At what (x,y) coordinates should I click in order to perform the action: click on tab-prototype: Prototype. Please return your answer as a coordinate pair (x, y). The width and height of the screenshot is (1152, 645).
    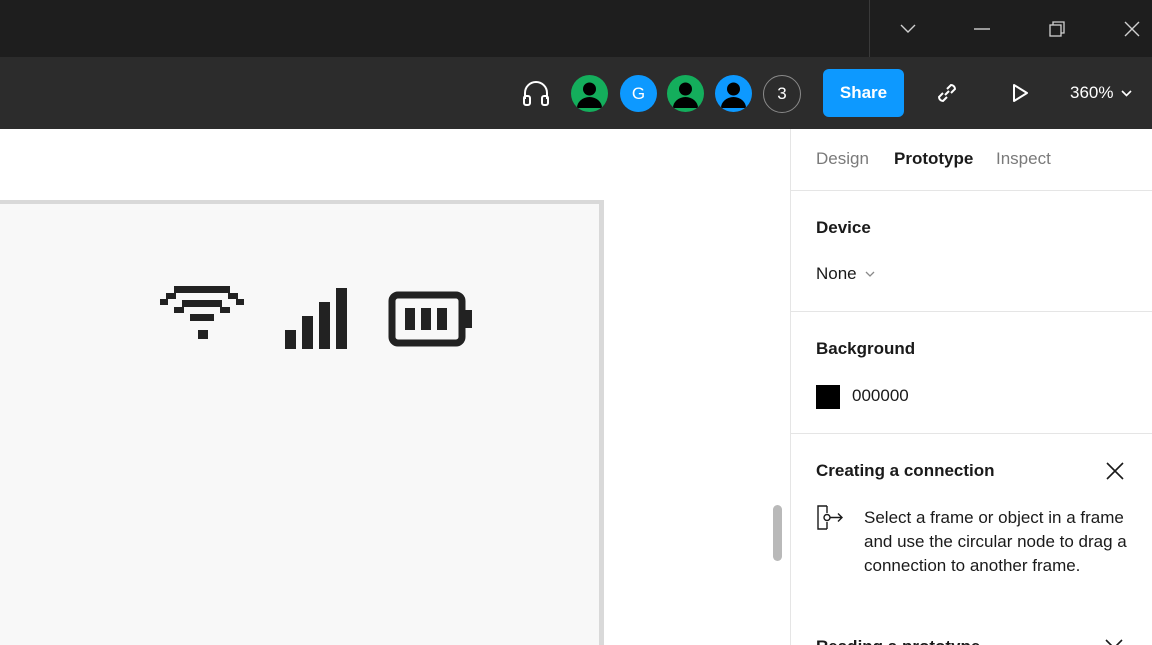
    Looking at the image, I should click on (933, 159).